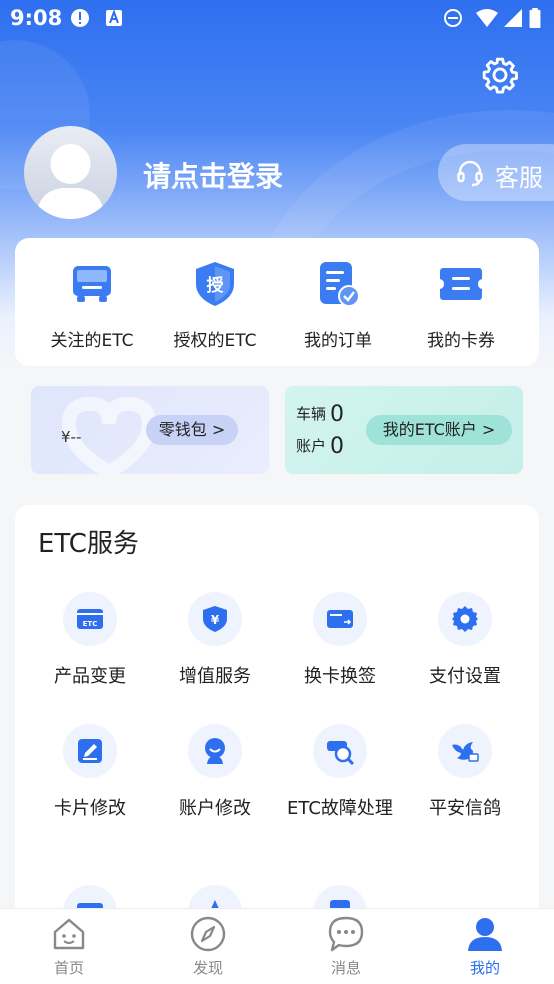 The width and height of the screenshot is (554, 984). I want to click on tab-discover: 发现, so click(208, 946).